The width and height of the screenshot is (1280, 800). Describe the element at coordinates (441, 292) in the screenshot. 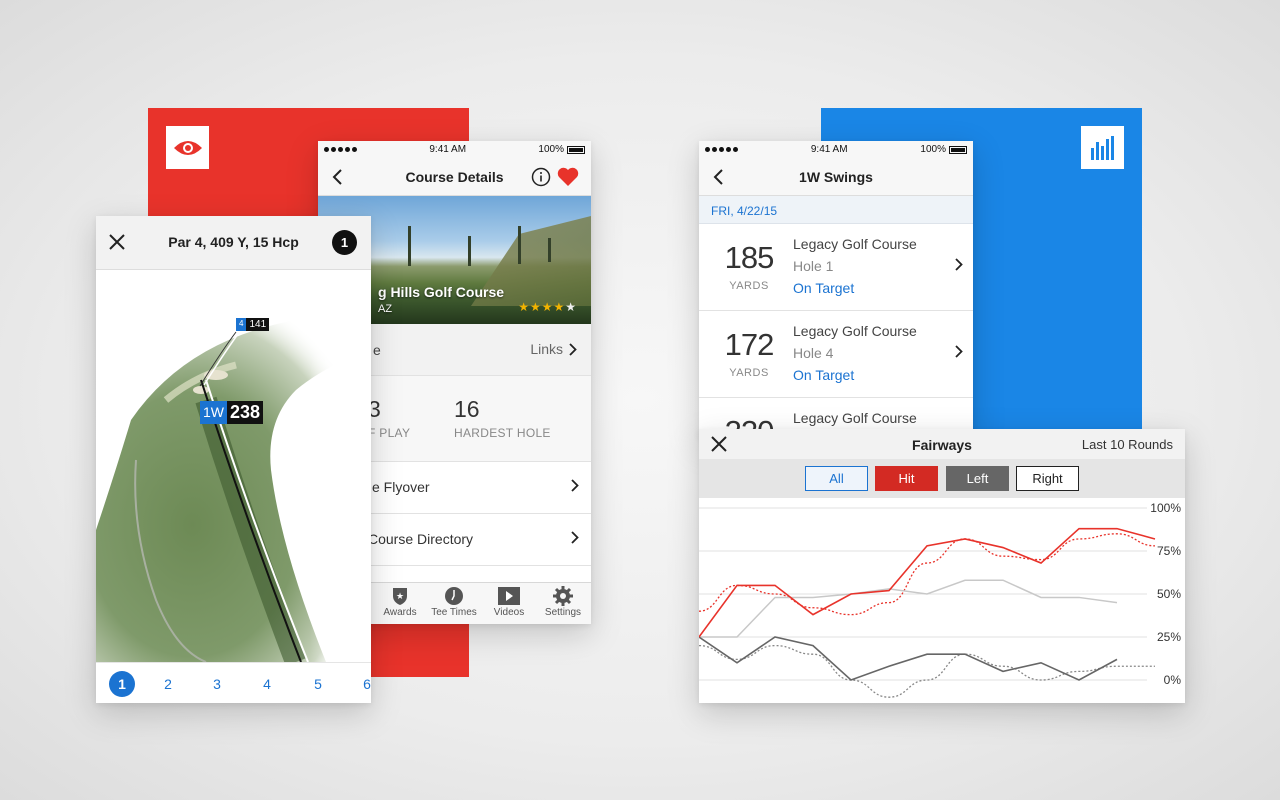

I see `course-name: g Hills Golf Course` at that location.